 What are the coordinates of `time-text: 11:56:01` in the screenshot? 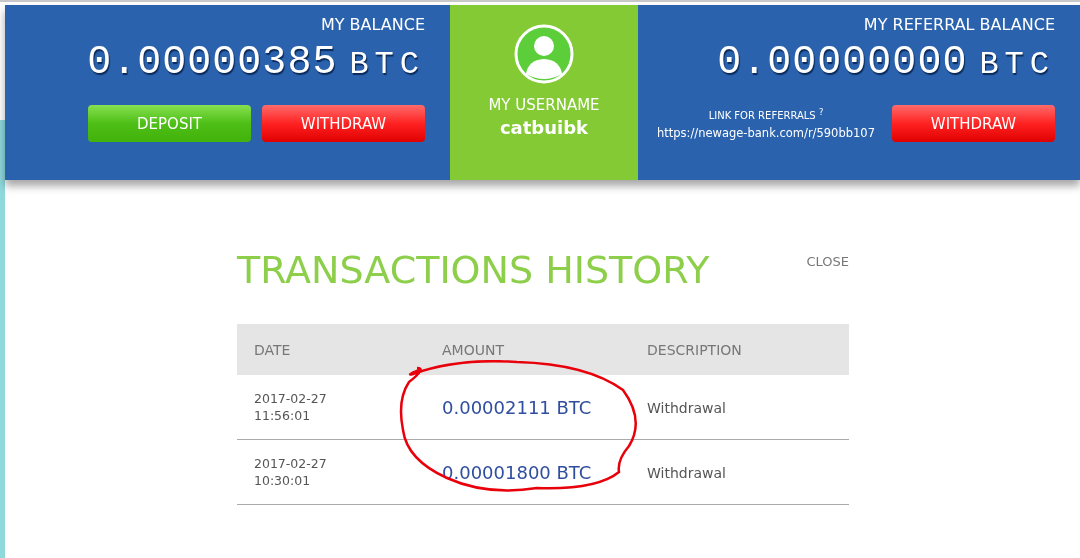 It's located at (283, 415).